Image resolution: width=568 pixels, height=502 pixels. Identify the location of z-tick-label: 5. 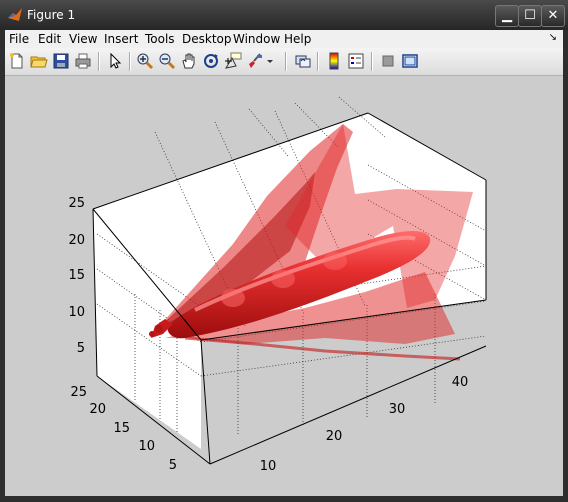
(81, 348).